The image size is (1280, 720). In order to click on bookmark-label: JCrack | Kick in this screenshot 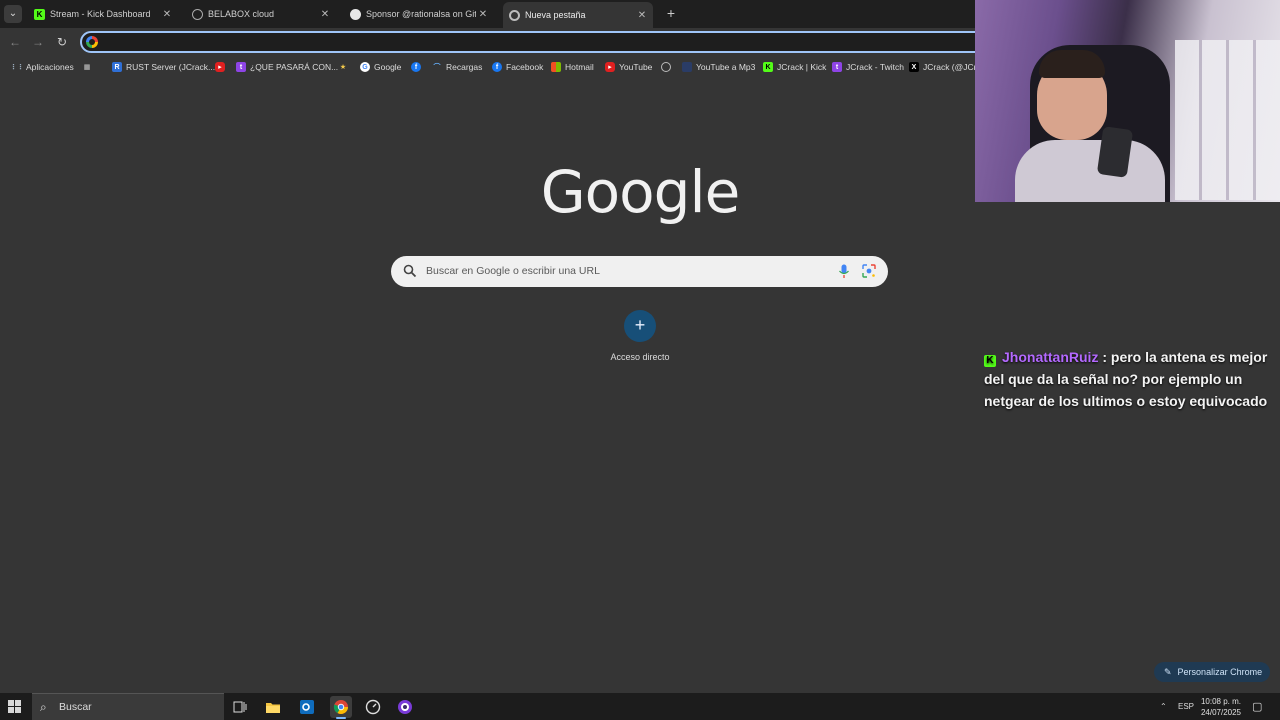, I will do `click(802, 67)`.